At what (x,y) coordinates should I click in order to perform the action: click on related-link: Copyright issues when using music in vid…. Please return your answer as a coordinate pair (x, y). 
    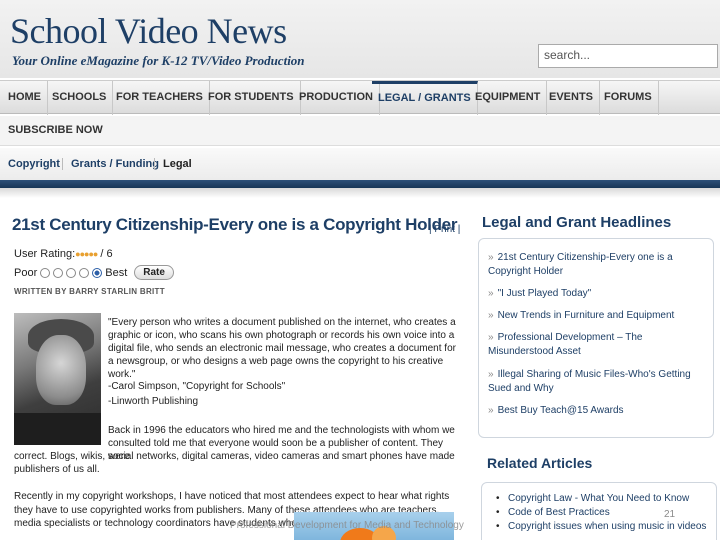
    Looking at the image, I should click on (602, 526).